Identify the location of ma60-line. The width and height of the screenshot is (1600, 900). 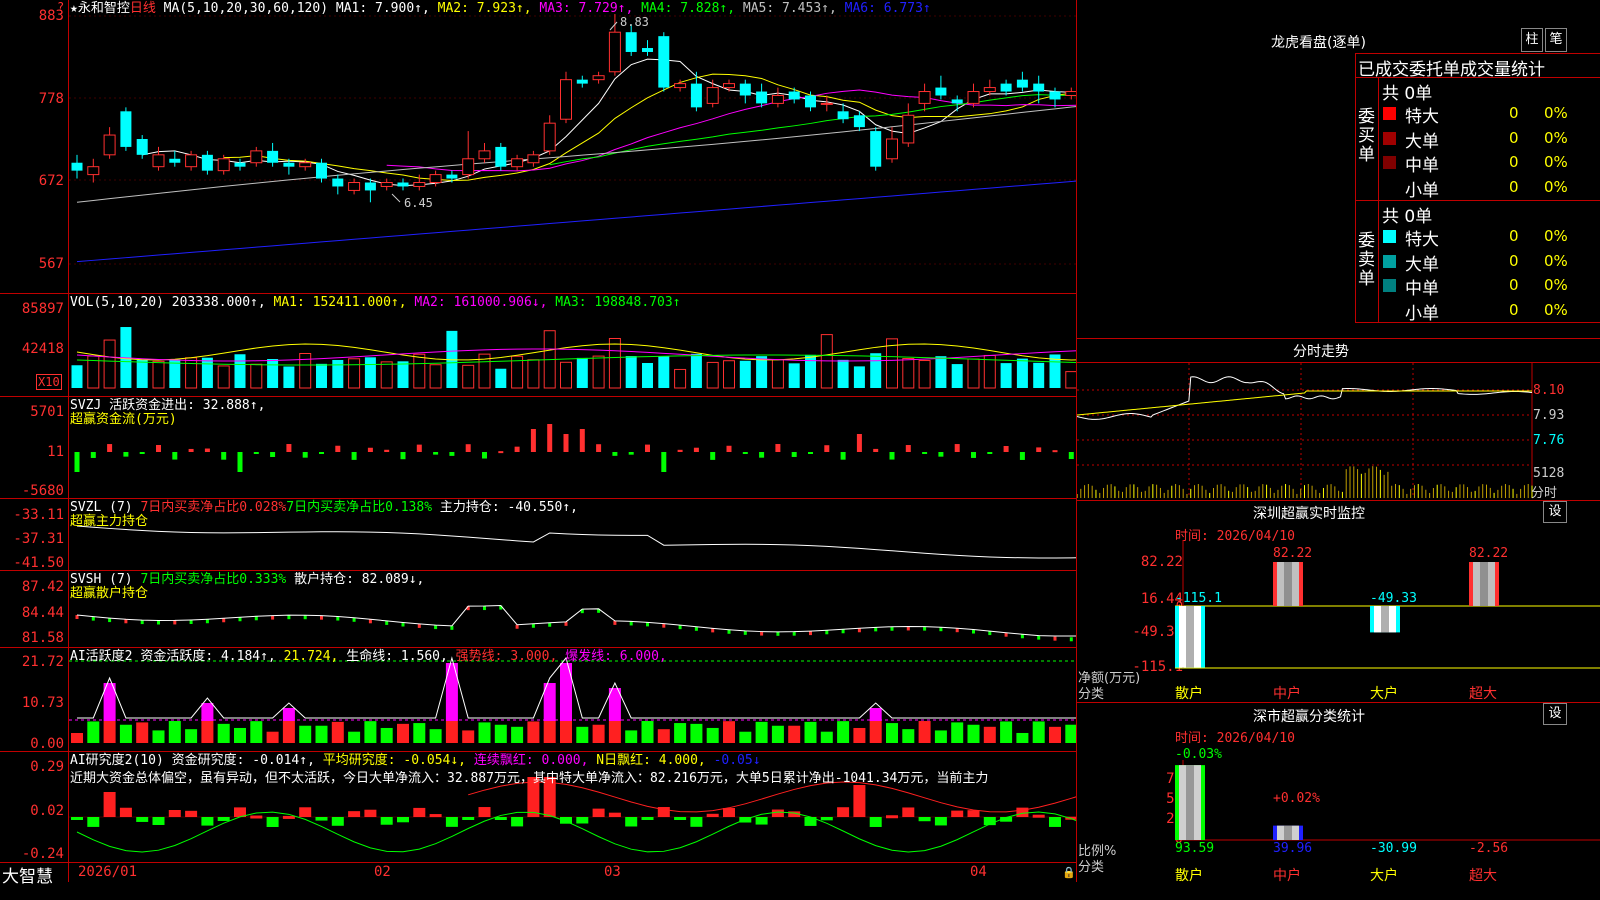
(576, 154).